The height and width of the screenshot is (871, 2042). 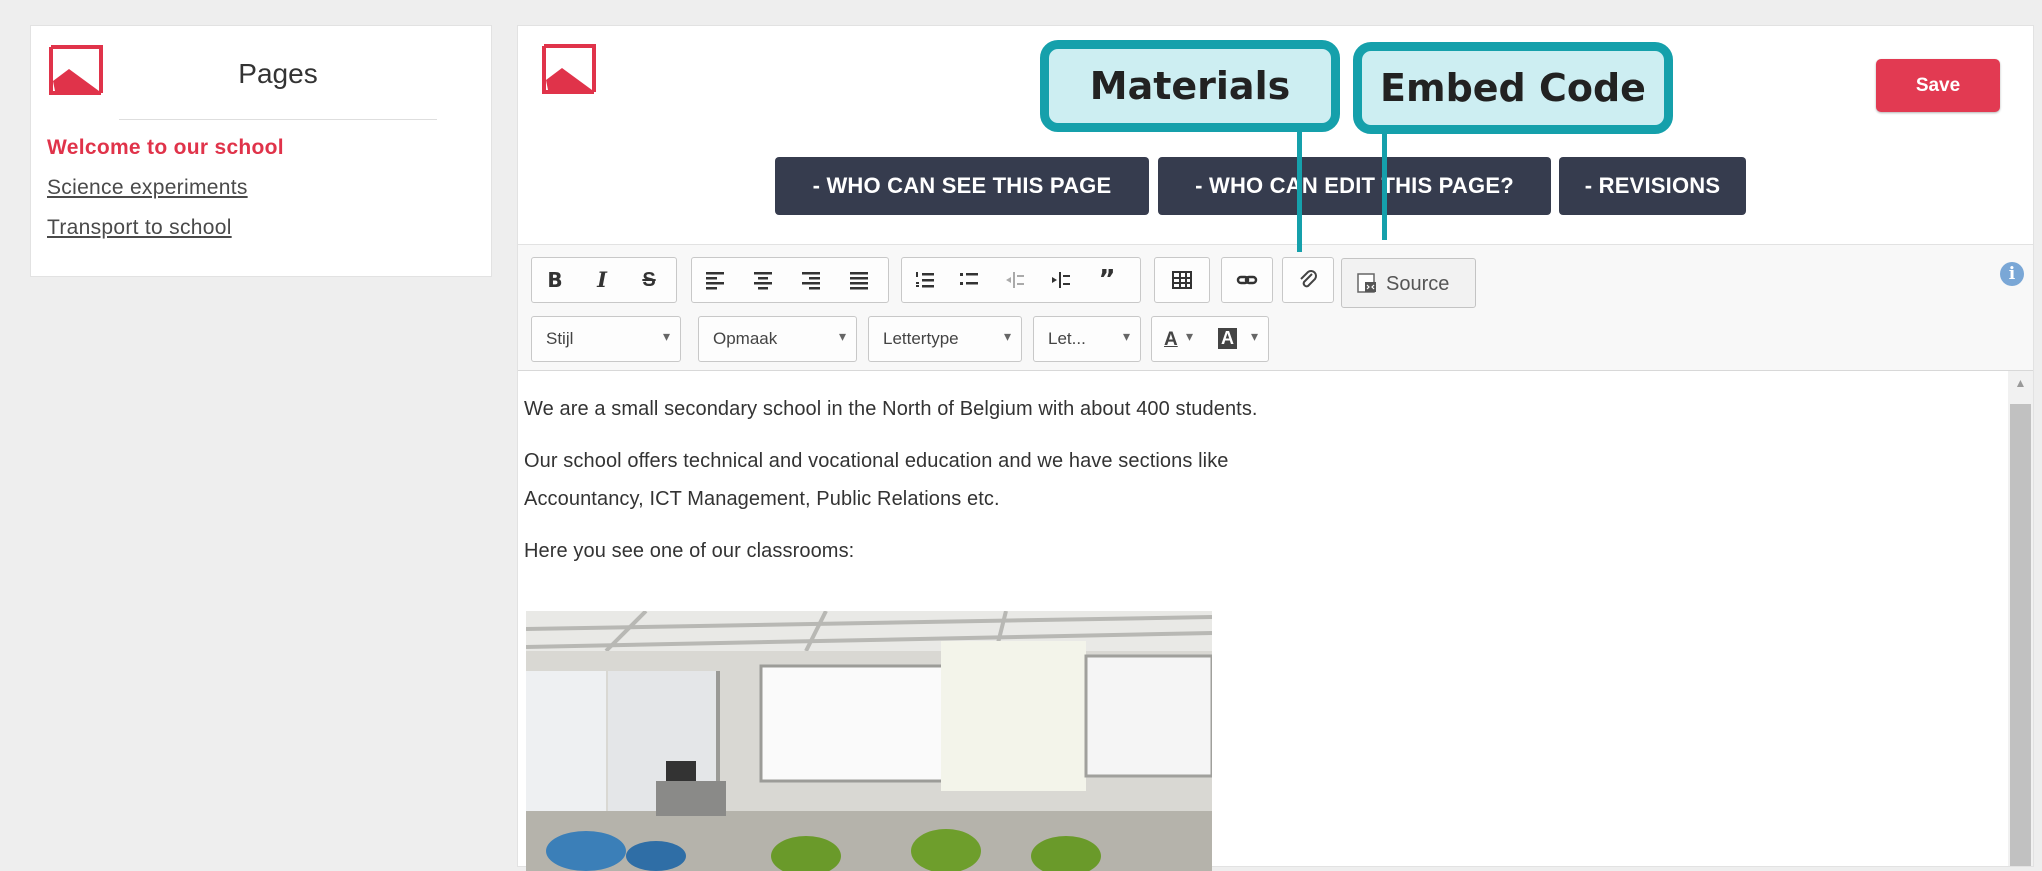 What do you see at coordinates (606, 339) in the screenshot?
I see `style-dropdown: Stijl ▾` at bounding box center [606, 339].